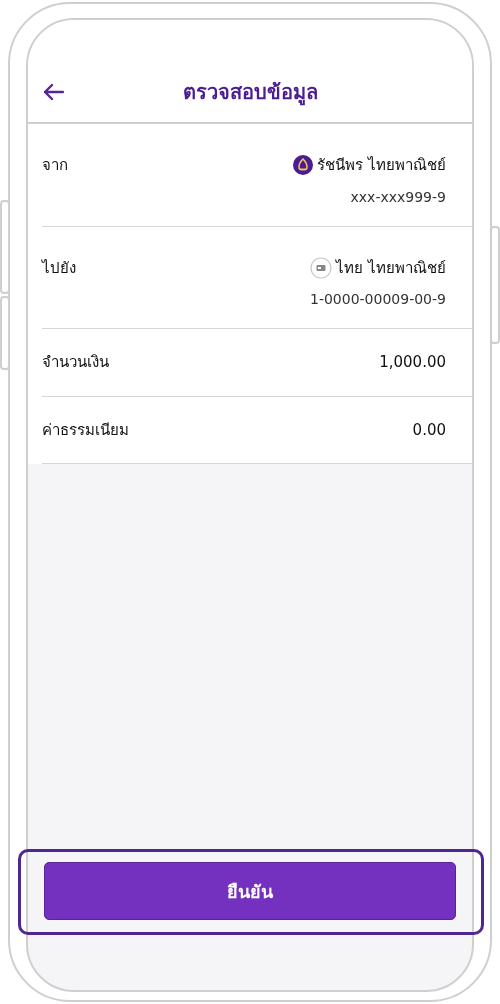  Describe the element at coordinates (250, 891) in the screenshot. I see `confirm-button: ยืนยัน` at that location.